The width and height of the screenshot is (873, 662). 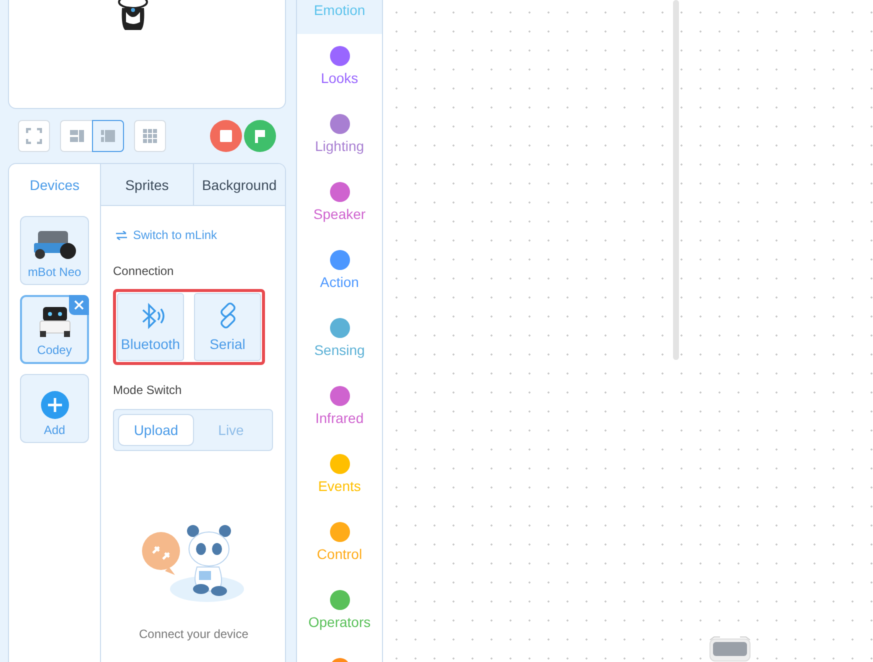 I want to click on category-label: Lighting, so click(x=339, y=146).